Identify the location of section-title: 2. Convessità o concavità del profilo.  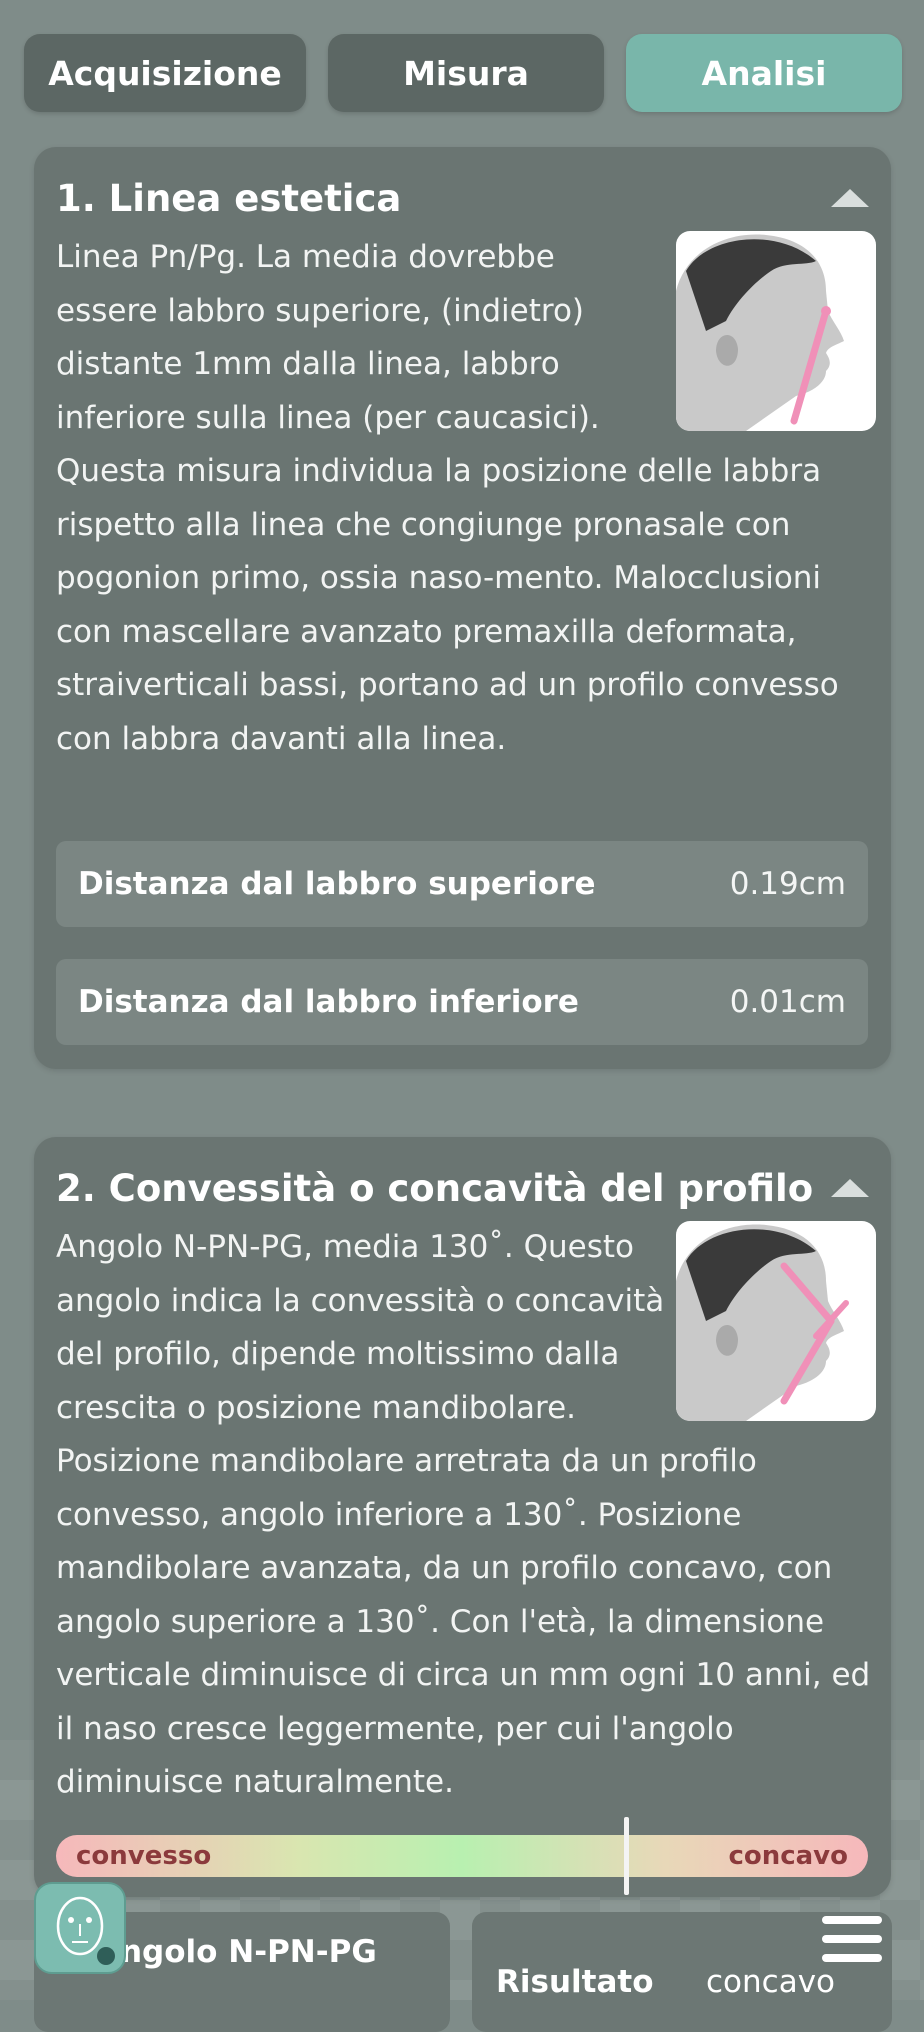
(435, 1188).